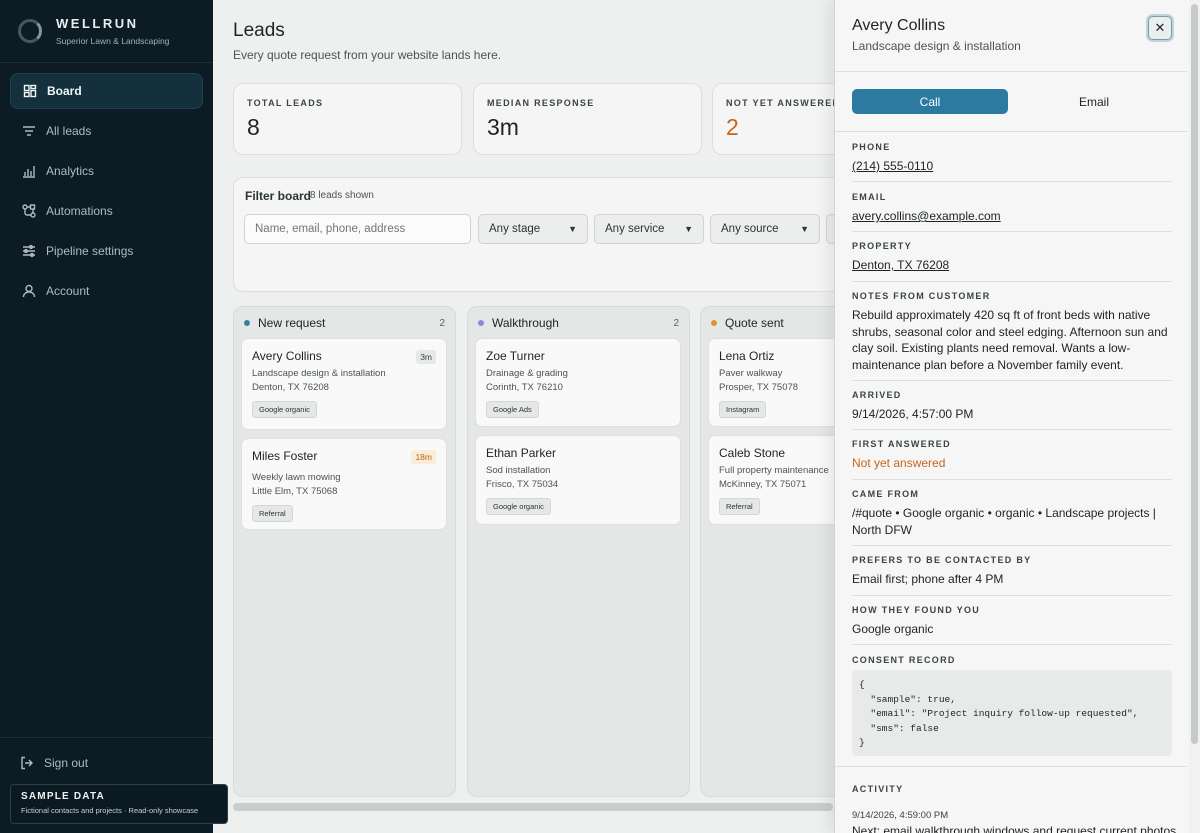 The height and width of the screenshot is (833, 1200). I want to click on stat-total-leads: TOTAL LEADS 8, so click(347, 119).